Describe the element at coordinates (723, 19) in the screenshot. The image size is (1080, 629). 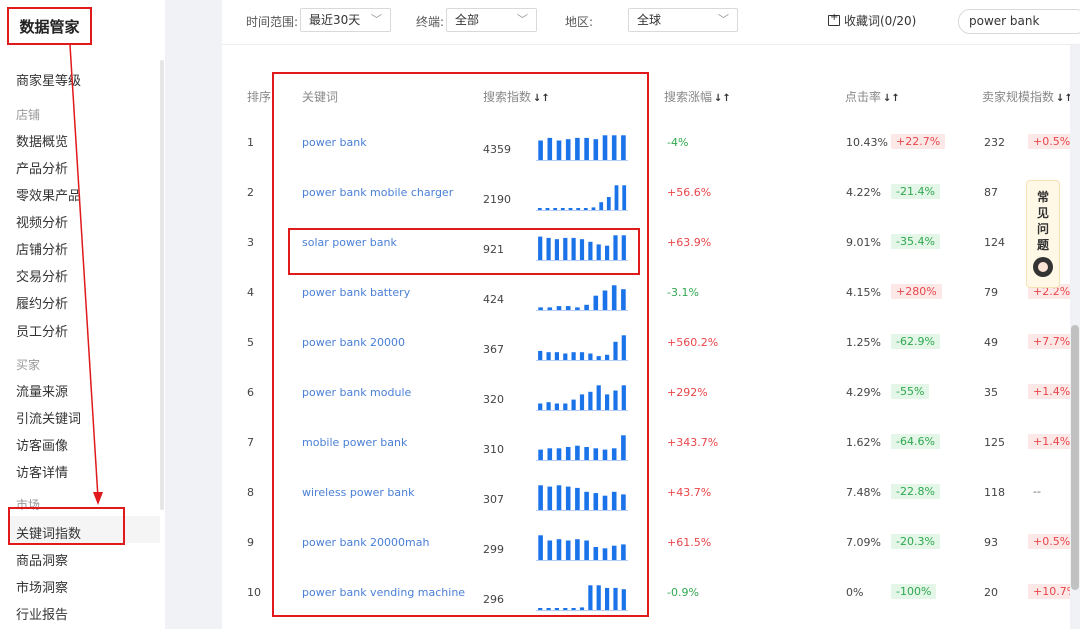
I see `chevron-down-icon: ﹀` at that location.